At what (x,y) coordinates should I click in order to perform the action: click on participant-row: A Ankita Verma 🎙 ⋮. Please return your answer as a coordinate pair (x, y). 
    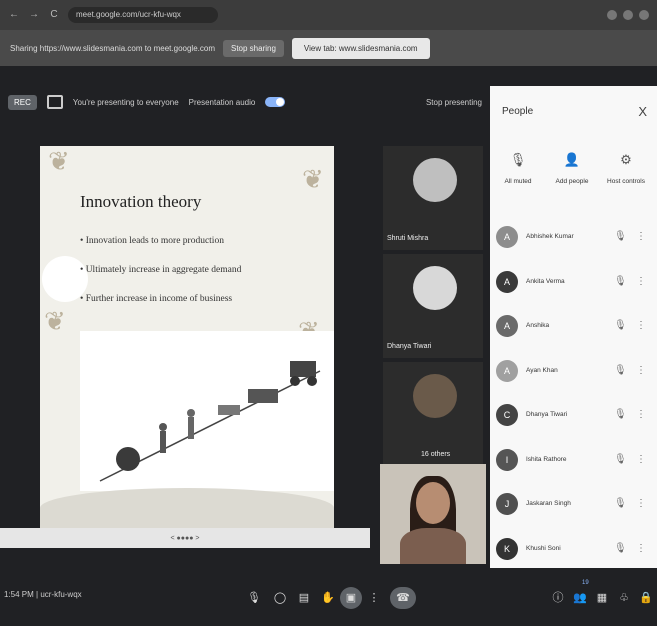
    Looking at the image, I should click on (573, 283).